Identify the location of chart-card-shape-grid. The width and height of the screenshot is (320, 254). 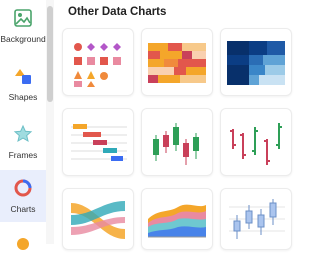
(98, 62).